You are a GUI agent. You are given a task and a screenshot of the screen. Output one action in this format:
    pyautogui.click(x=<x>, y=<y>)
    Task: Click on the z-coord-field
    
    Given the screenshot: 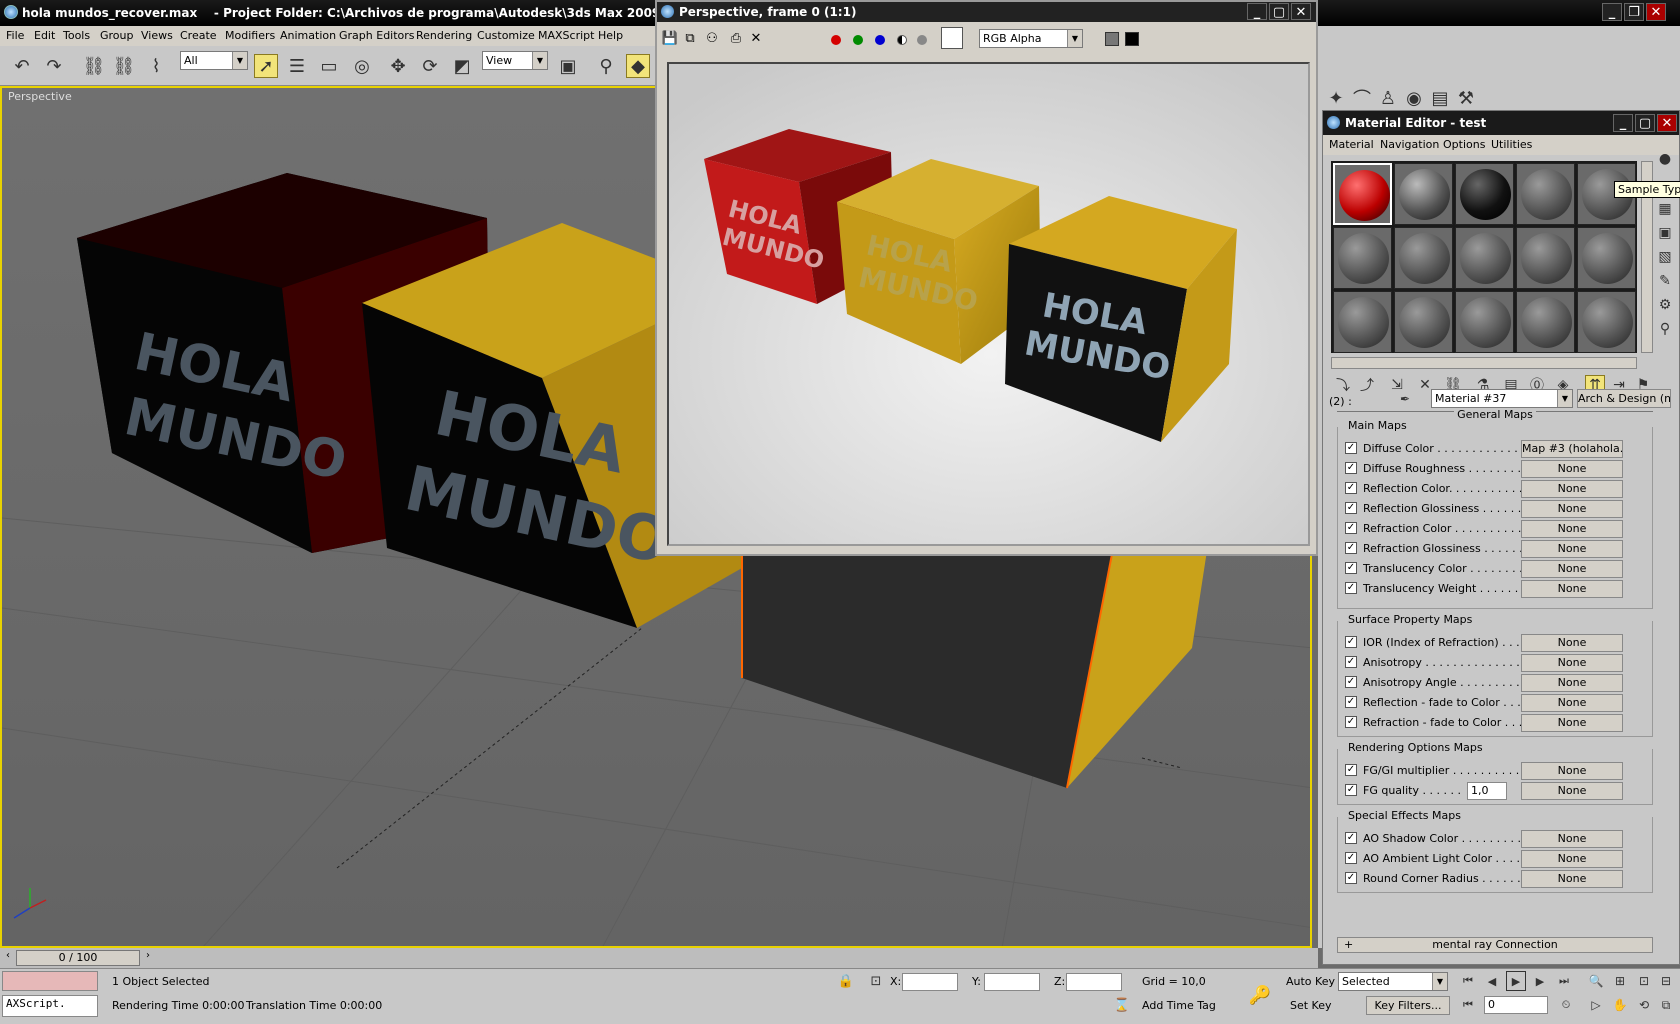 What is the action you would take?
    pyautogui.click(x=1094, y=982)
    